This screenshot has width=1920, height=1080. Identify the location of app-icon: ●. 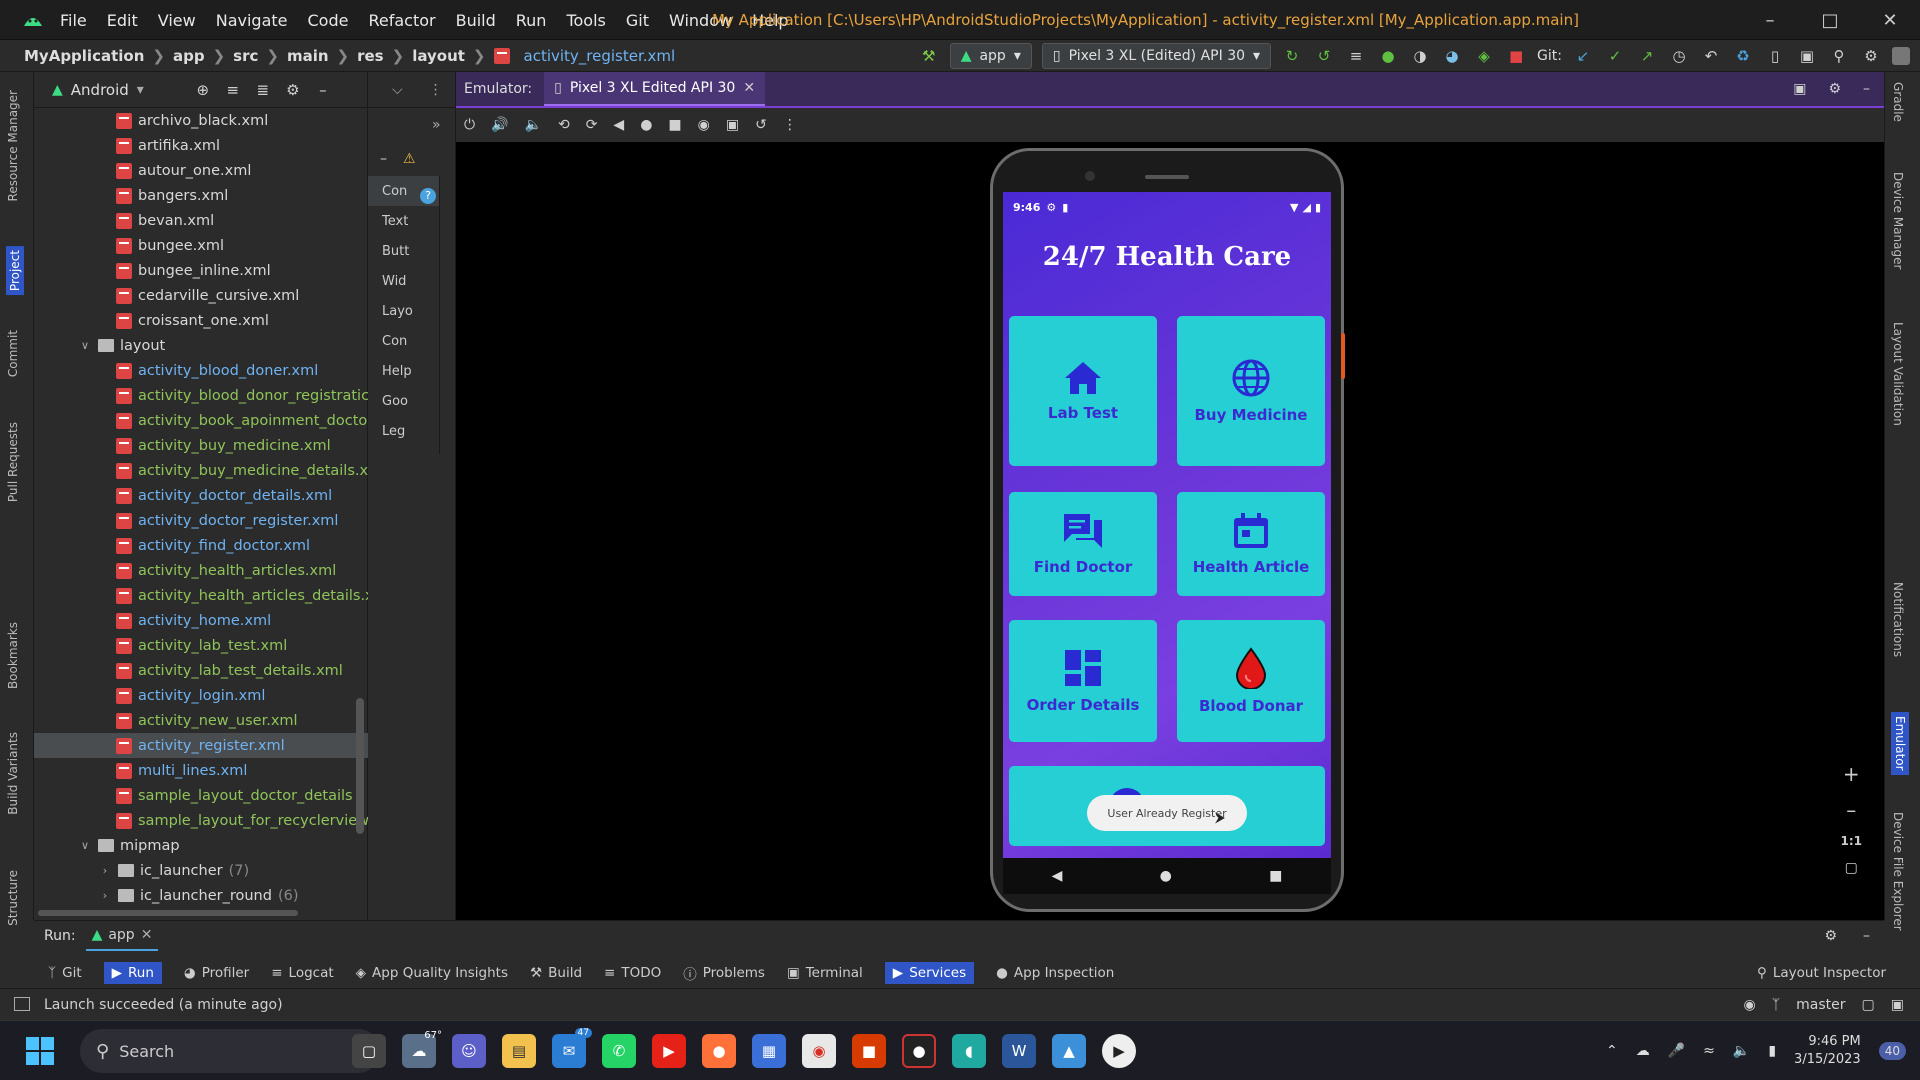
(919, 1051).